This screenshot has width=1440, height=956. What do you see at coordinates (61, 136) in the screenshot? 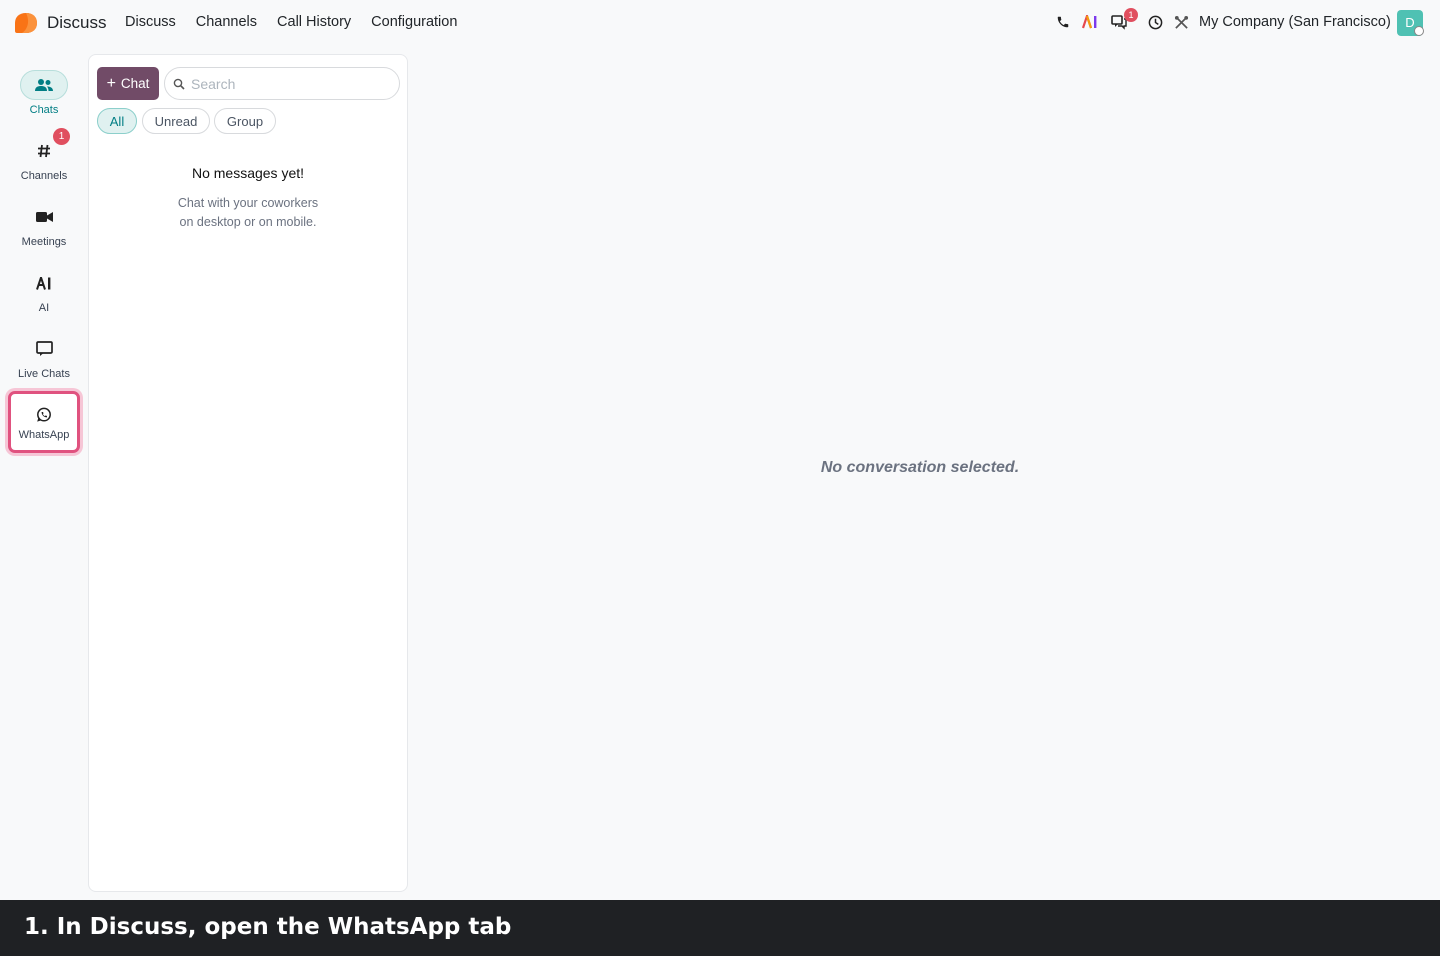
I see `channels-badge: 1` at bounding box center [61, 136].